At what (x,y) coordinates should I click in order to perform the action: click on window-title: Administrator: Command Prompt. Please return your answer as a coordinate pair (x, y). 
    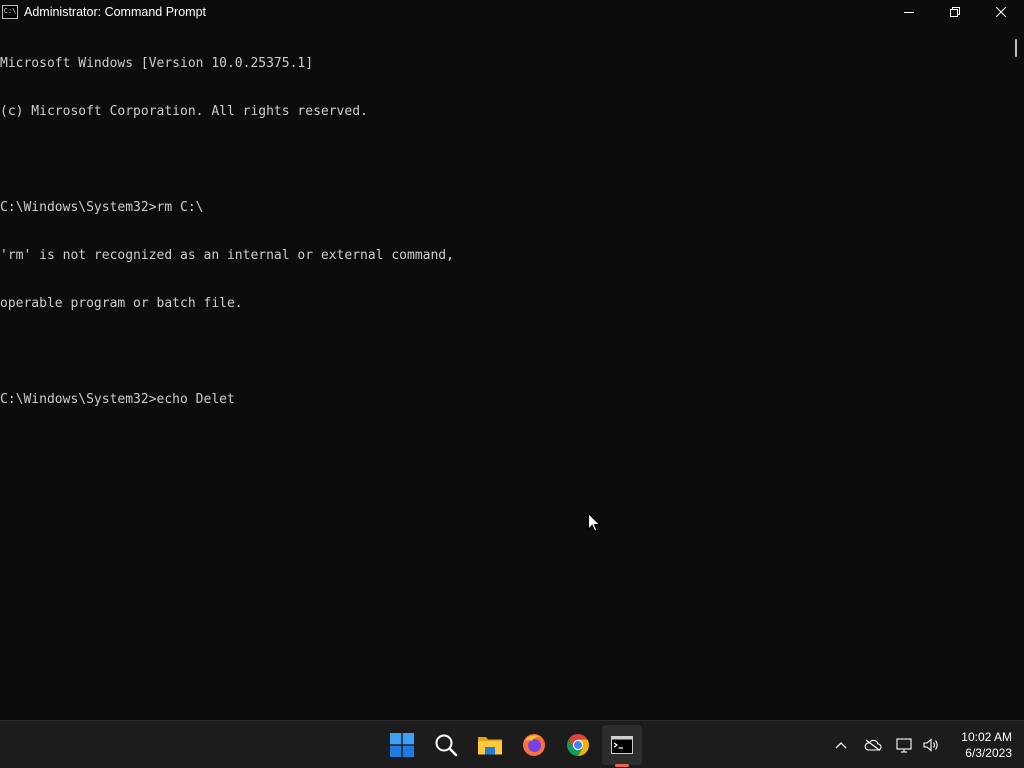
    Looking at the image, I should click on (115, 11).